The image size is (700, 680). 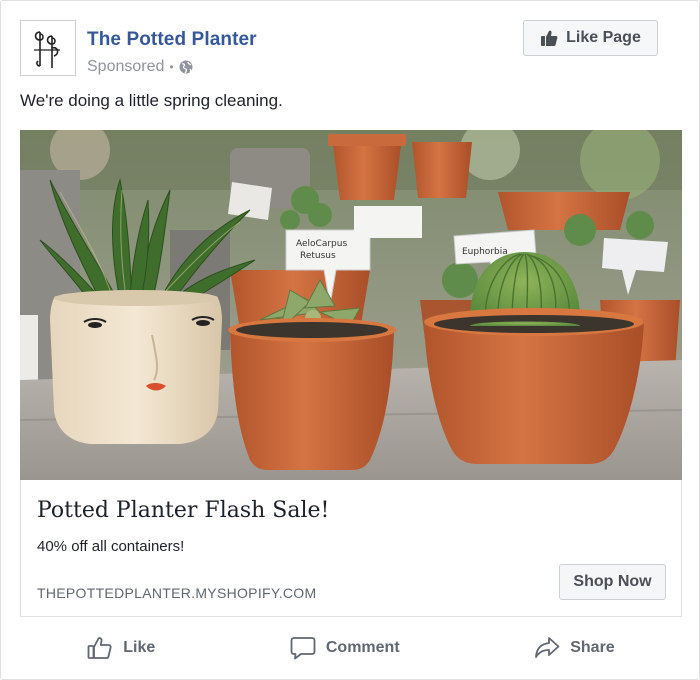 What do you see at coordinates (186, 67) in the screenshot?
I see `globe-icon` at bounding box center [186, 67].